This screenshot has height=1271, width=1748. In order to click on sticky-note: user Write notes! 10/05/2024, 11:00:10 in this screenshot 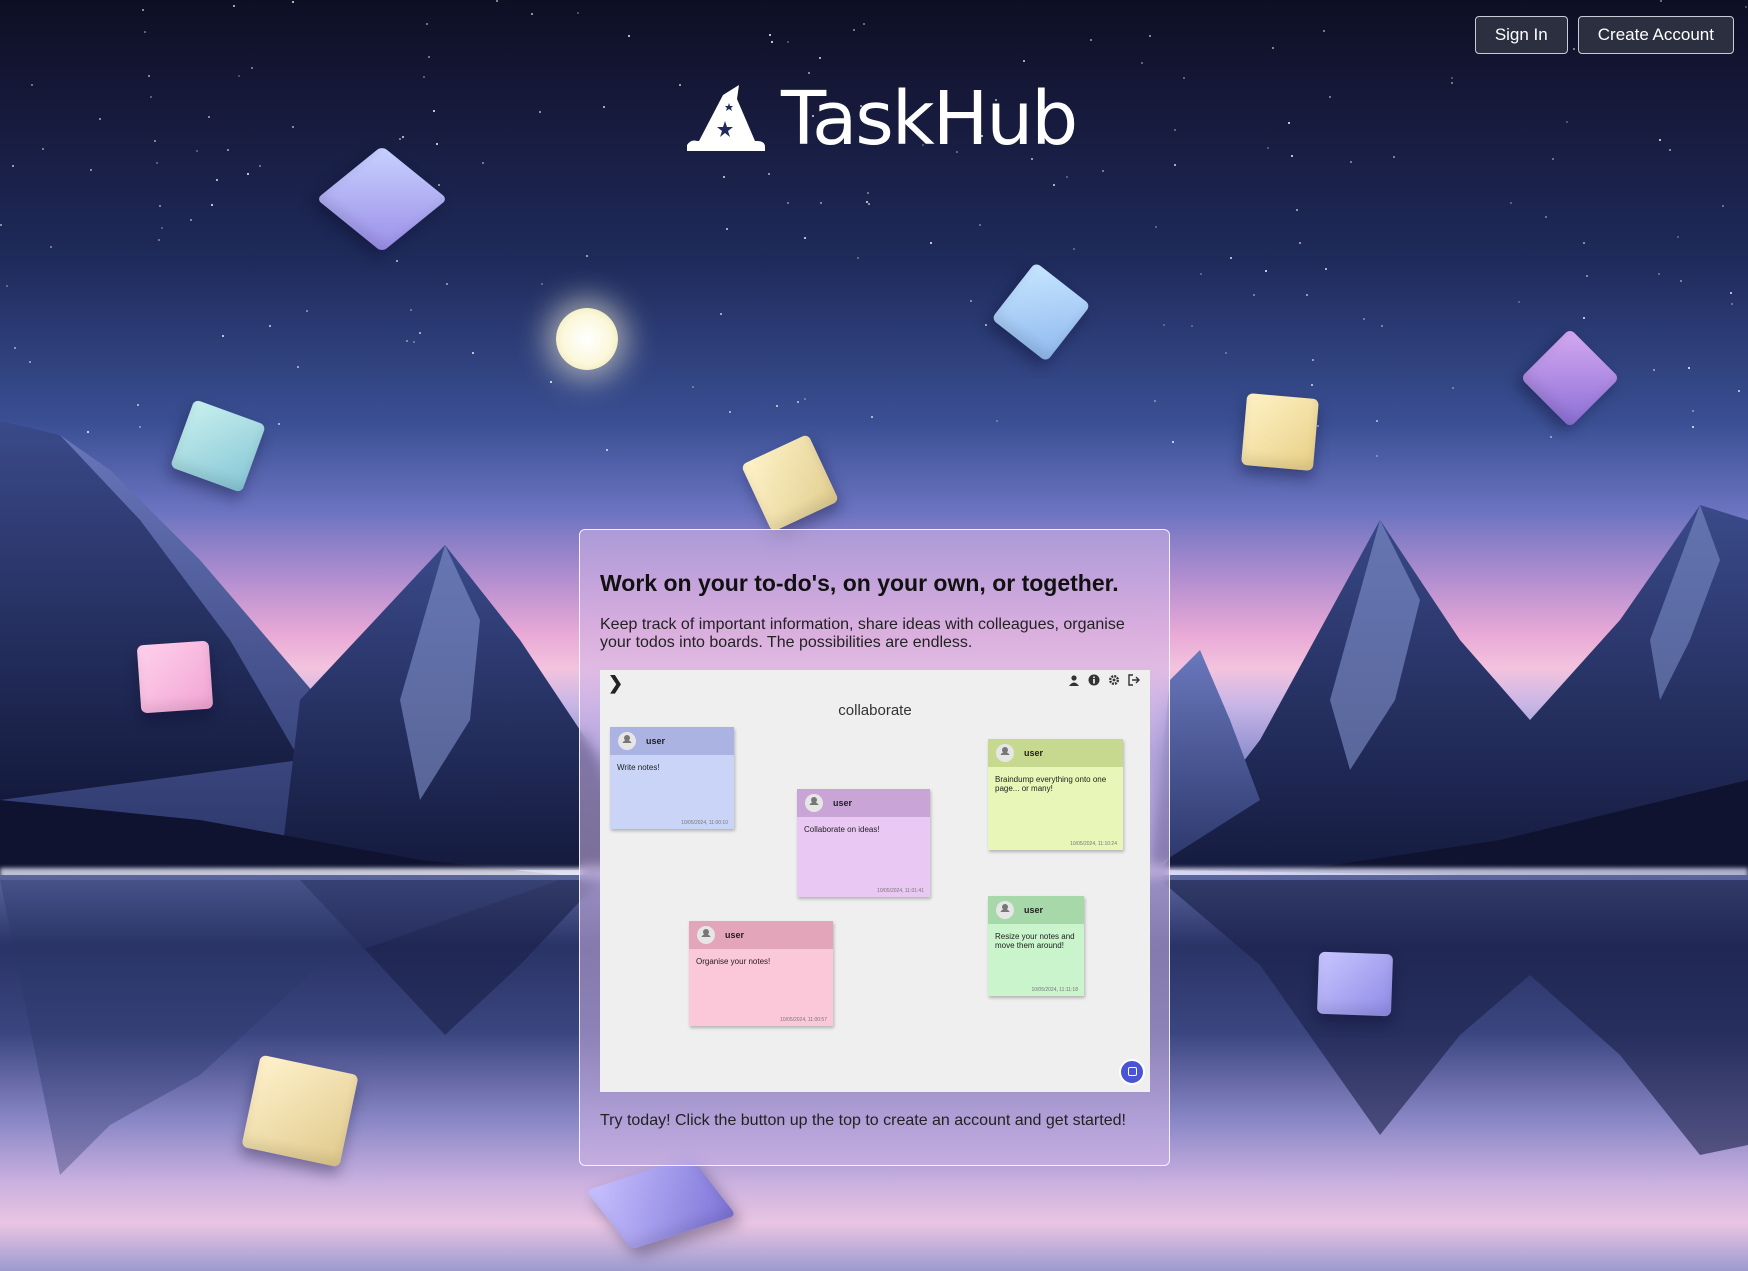, I will do `click(672, 778)`.